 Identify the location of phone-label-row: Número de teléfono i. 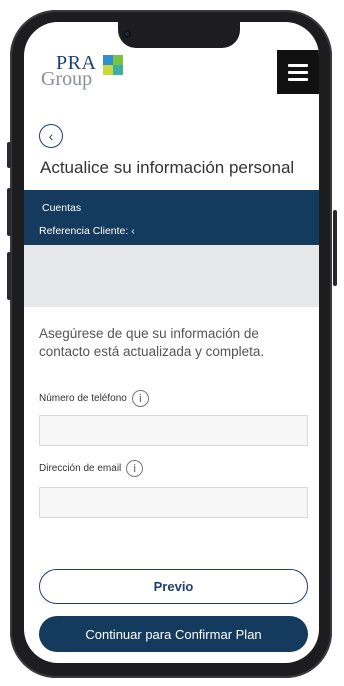
(94, 398).